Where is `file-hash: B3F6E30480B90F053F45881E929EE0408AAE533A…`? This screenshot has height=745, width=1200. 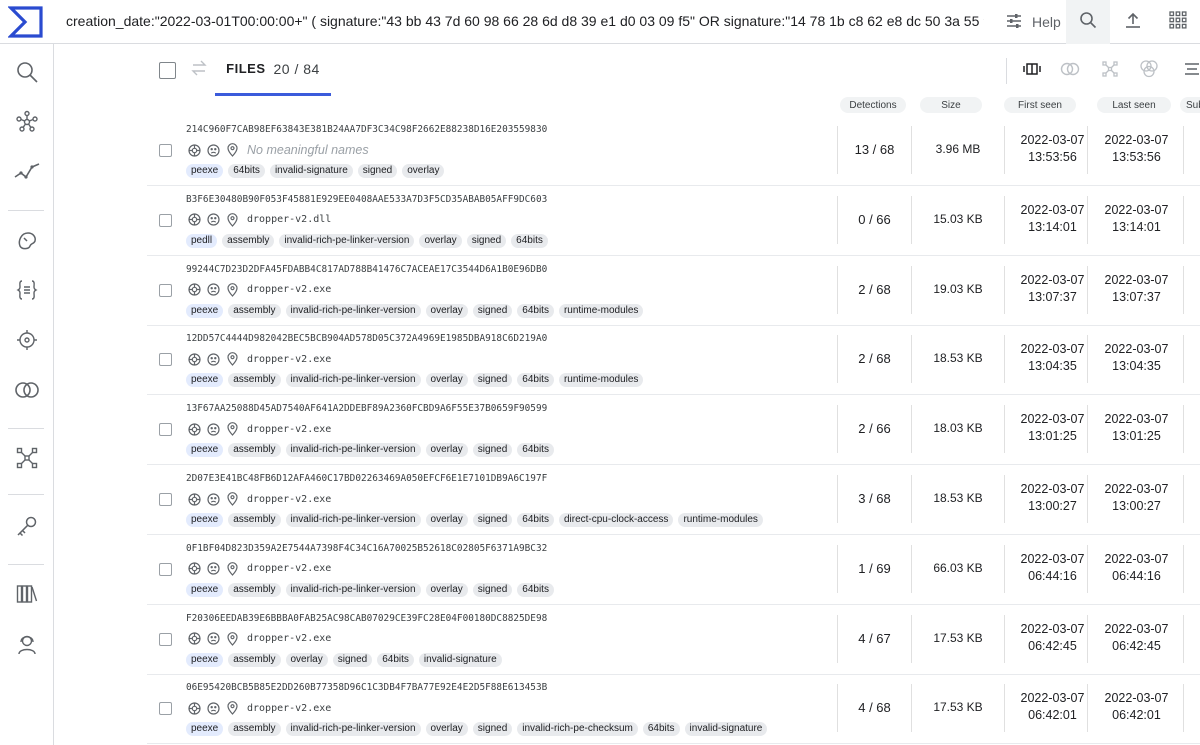
file-hash: B3F6E30480B90F053F45881E929EE0408AAE533A… is located at coordinates (366, 199).